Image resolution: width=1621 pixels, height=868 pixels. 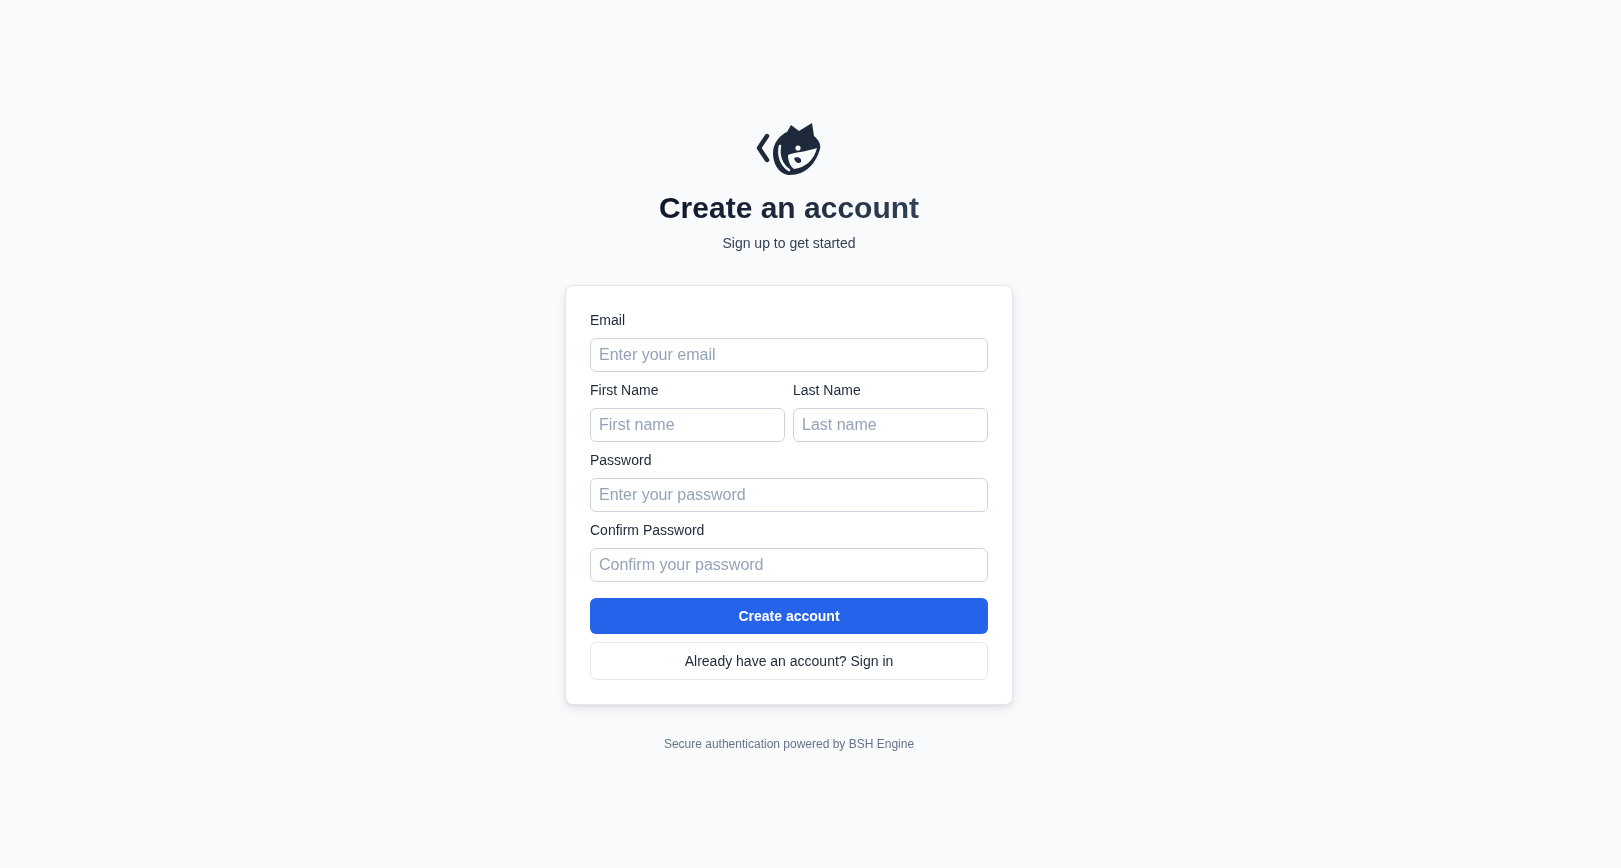 What do you see at coordinates (789, 565) in the screenshot?
I see `input-field: Confirm your password` at bounding box center [789, 565].